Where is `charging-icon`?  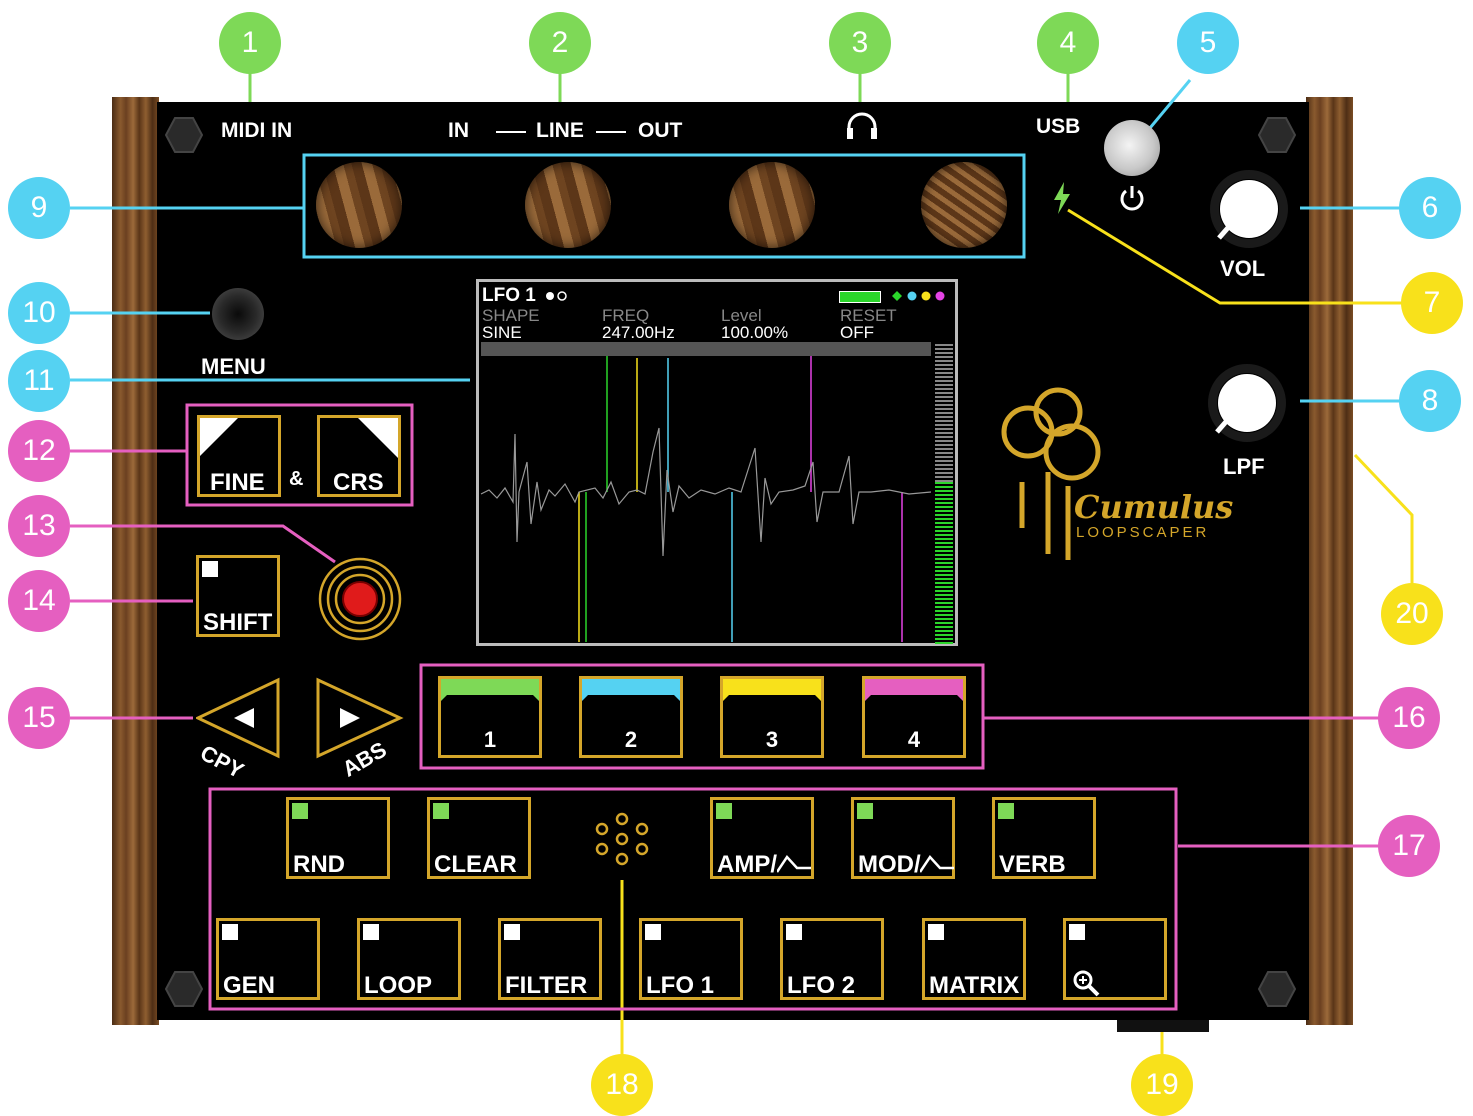 charging-icon is located at coordinates (1062, 198).